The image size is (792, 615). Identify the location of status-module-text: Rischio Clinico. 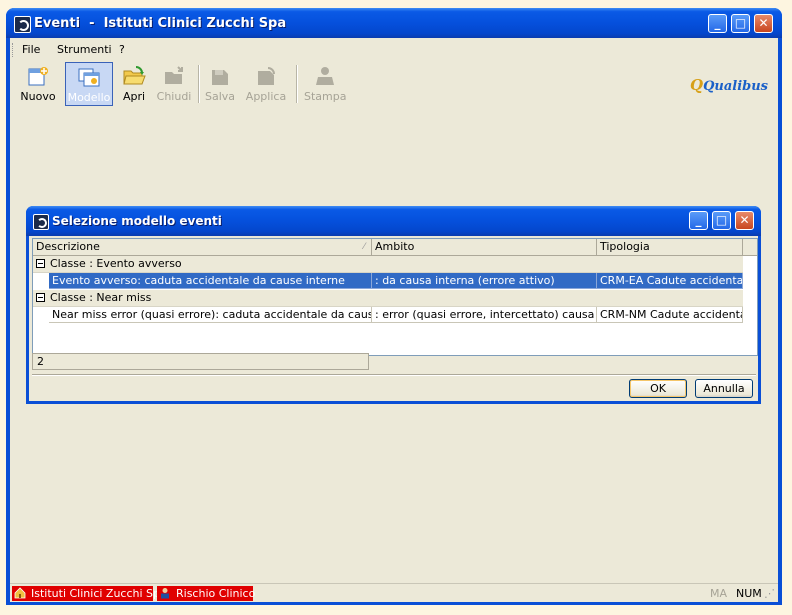
(216, 593).